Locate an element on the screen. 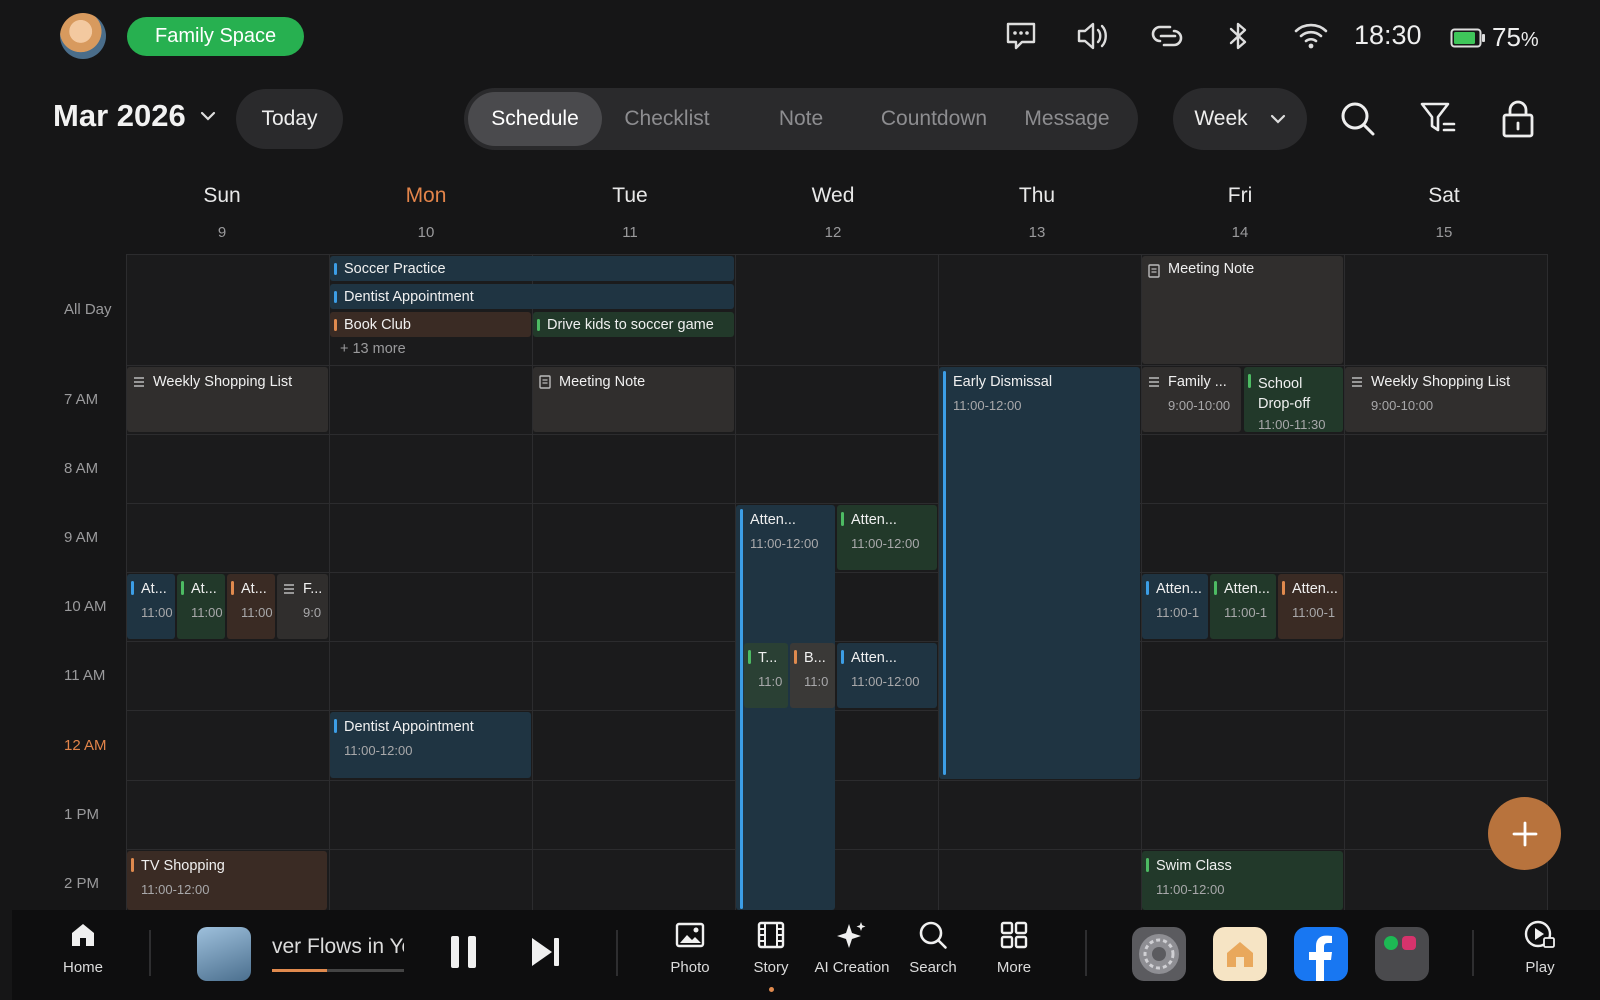  tab-message: Message is located at coordinates (1067, 119).